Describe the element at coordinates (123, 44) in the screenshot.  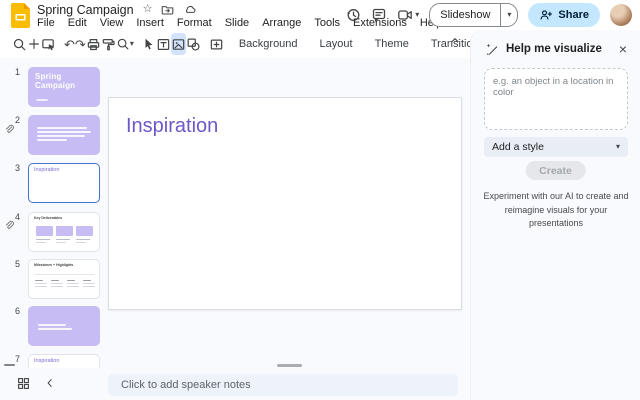
I see `zoom-icon` at that location.